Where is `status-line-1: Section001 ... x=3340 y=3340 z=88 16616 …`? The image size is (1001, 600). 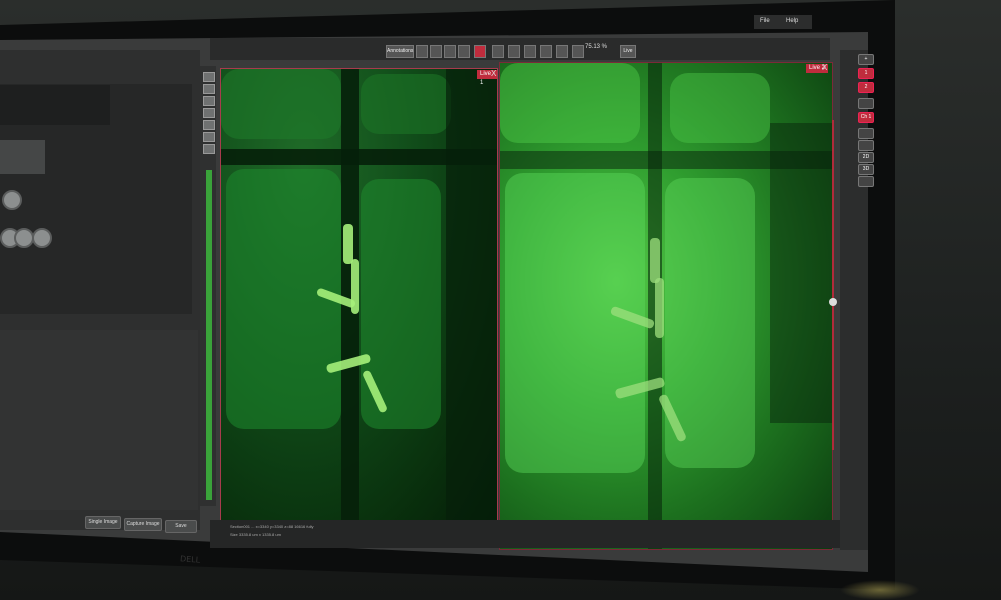
status-line-1: Section001 ... x=3340 y=3340 z=88 16616 … is located at coordinates (272, 526).